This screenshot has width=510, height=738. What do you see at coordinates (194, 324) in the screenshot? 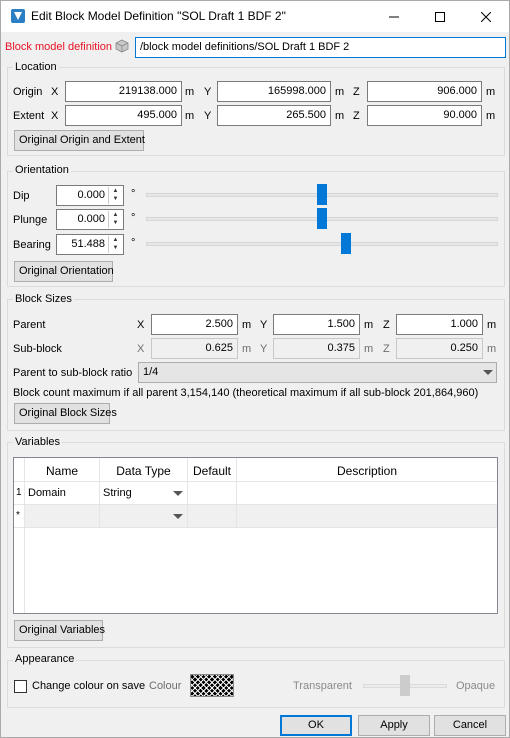
I see `parent-x-field: 2.500` at bounding box center [194, 324].